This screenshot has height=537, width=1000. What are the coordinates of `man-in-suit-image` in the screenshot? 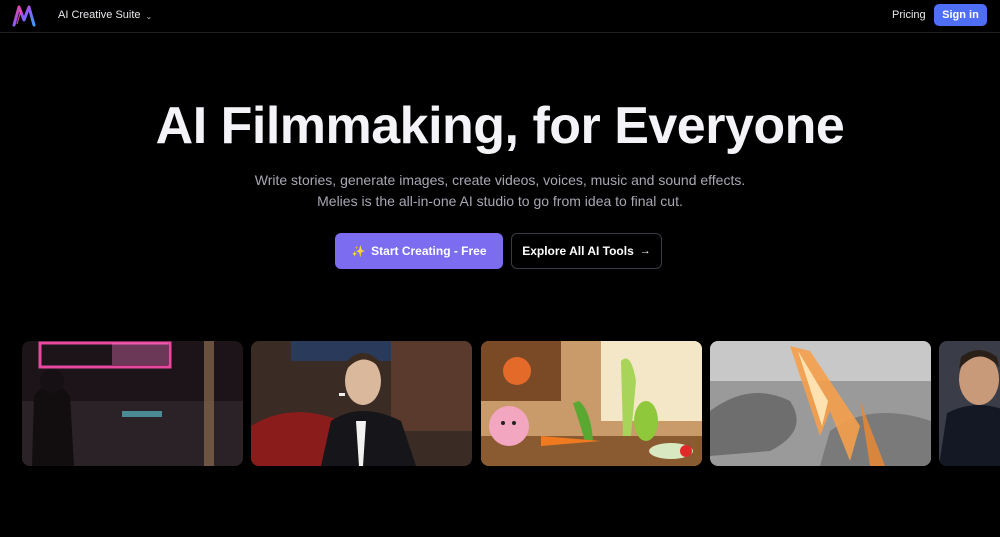 It's located at (361, 403).